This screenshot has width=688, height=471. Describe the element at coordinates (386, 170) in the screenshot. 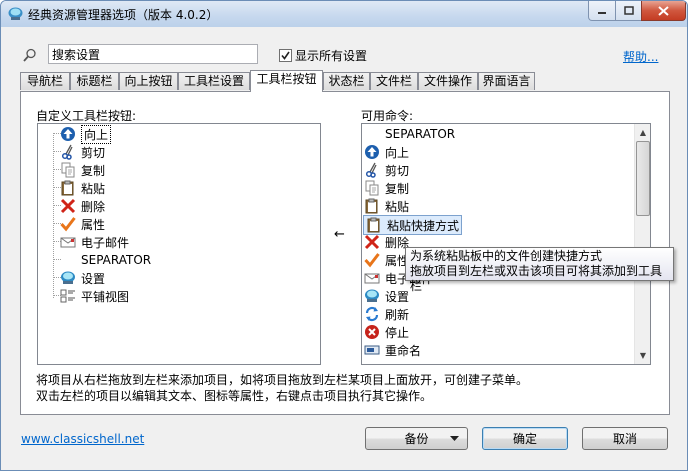

I see `command-item-cut: 剪切` at that location.